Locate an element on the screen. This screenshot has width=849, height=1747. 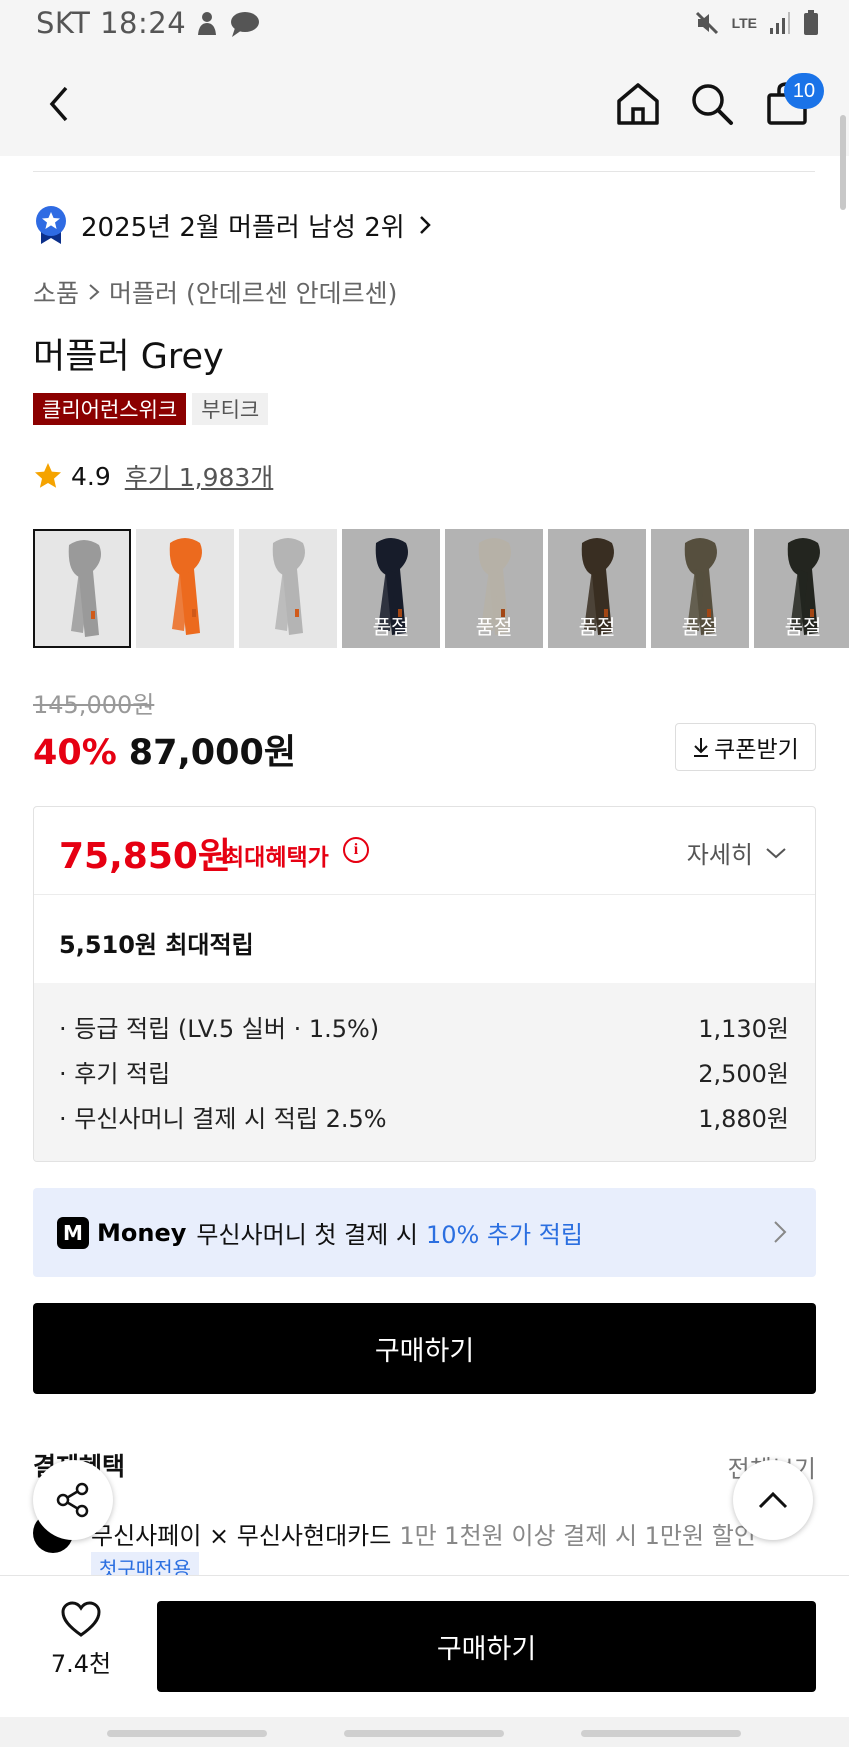
points-item-value: 1,130원 is located at coordinates (743, 1029).